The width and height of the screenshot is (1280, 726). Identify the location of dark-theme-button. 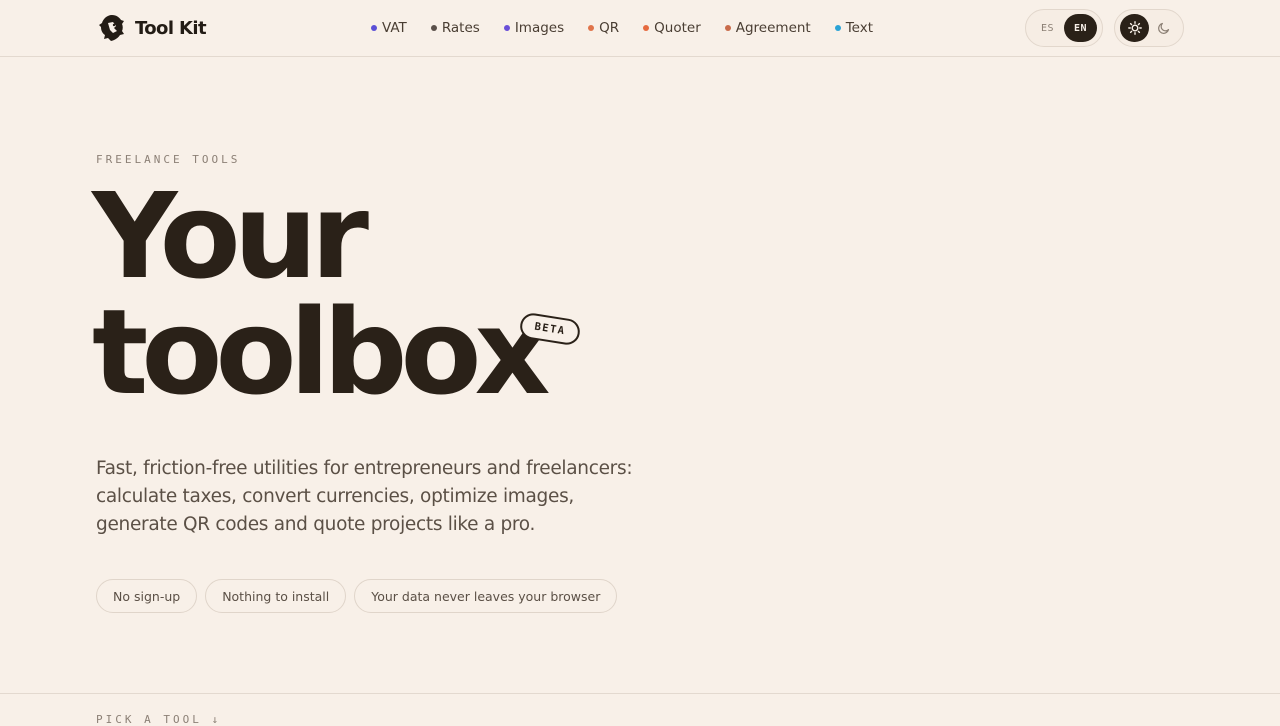
(1163, 28).